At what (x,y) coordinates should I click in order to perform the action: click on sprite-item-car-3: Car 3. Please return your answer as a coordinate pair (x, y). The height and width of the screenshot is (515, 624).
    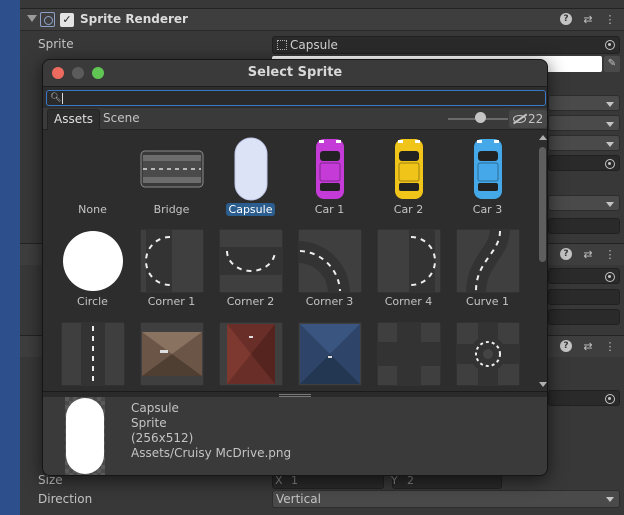
    Looking at the image, I should click on (487, 176).